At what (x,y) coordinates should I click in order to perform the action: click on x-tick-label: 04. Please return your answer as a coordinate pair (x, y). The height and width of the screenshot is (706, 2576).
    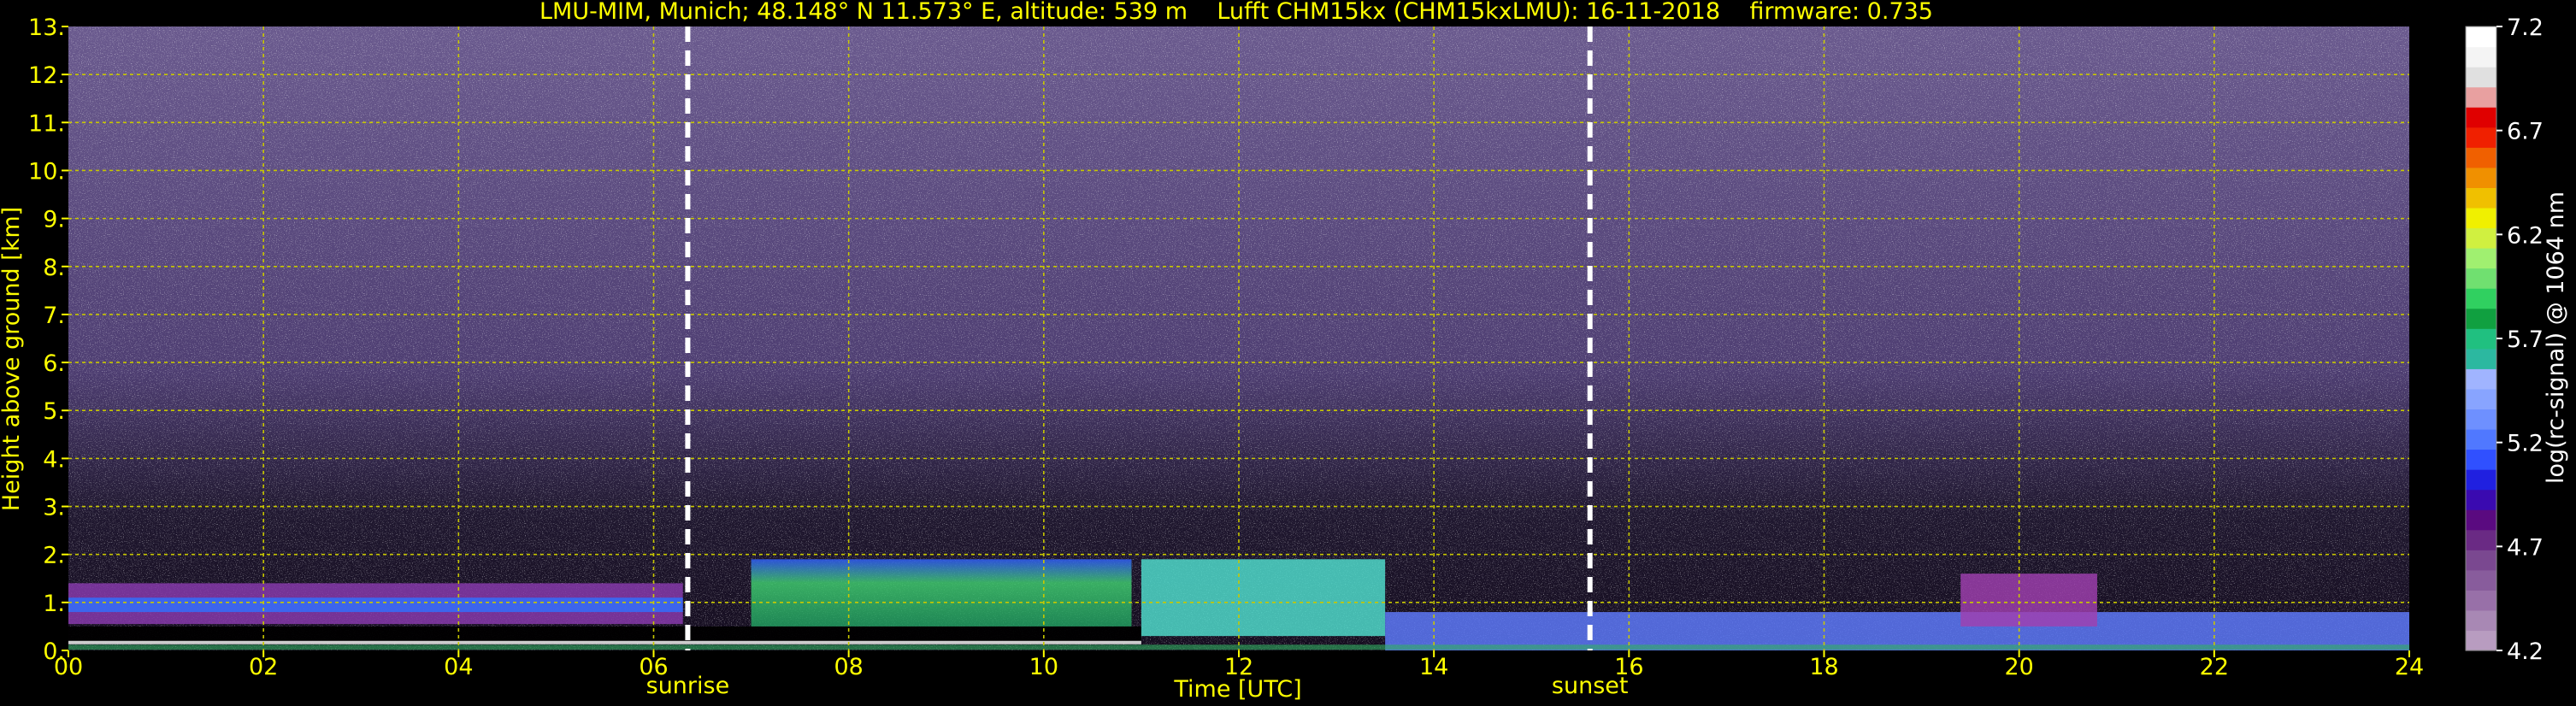
    Looking at the image, I should click on (458, 667).